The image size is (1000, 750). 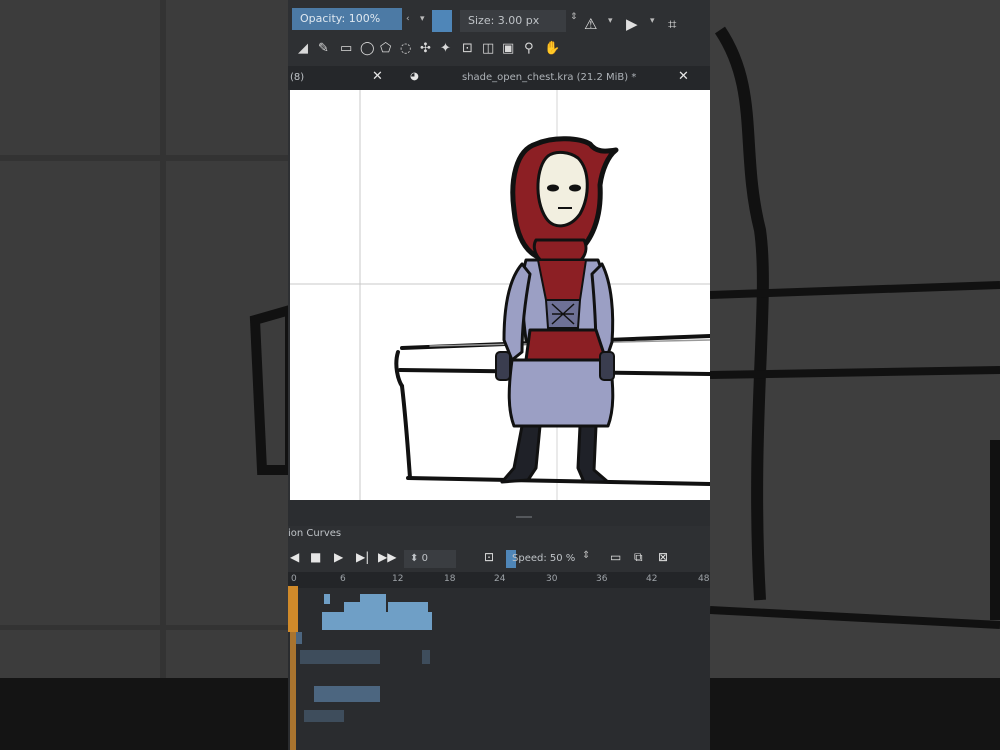 What do you see at coordinates (529, 49) in the screenshot?
I see `zoom-tool-icon: ⚲` at bounding box center [529, 49].